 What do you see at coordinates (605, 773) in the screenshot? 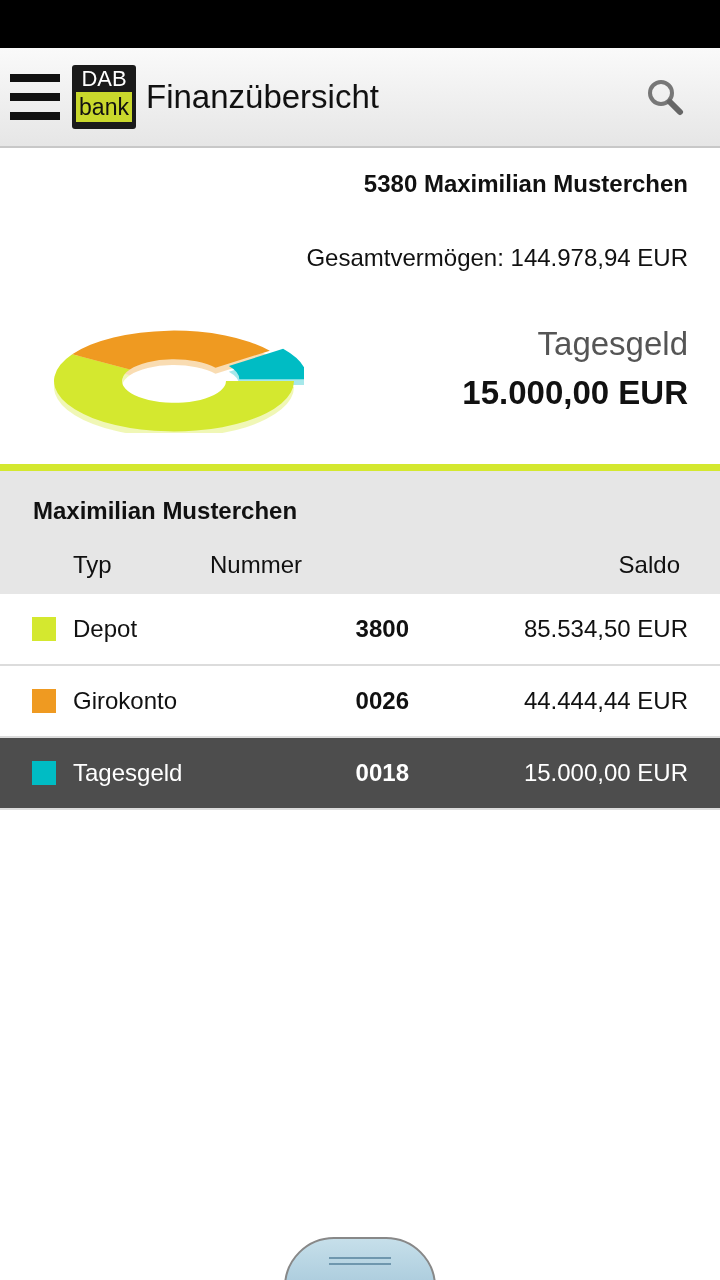
I see `account-balance: 15.000,00 EUR` at bounding box center [605, 773].